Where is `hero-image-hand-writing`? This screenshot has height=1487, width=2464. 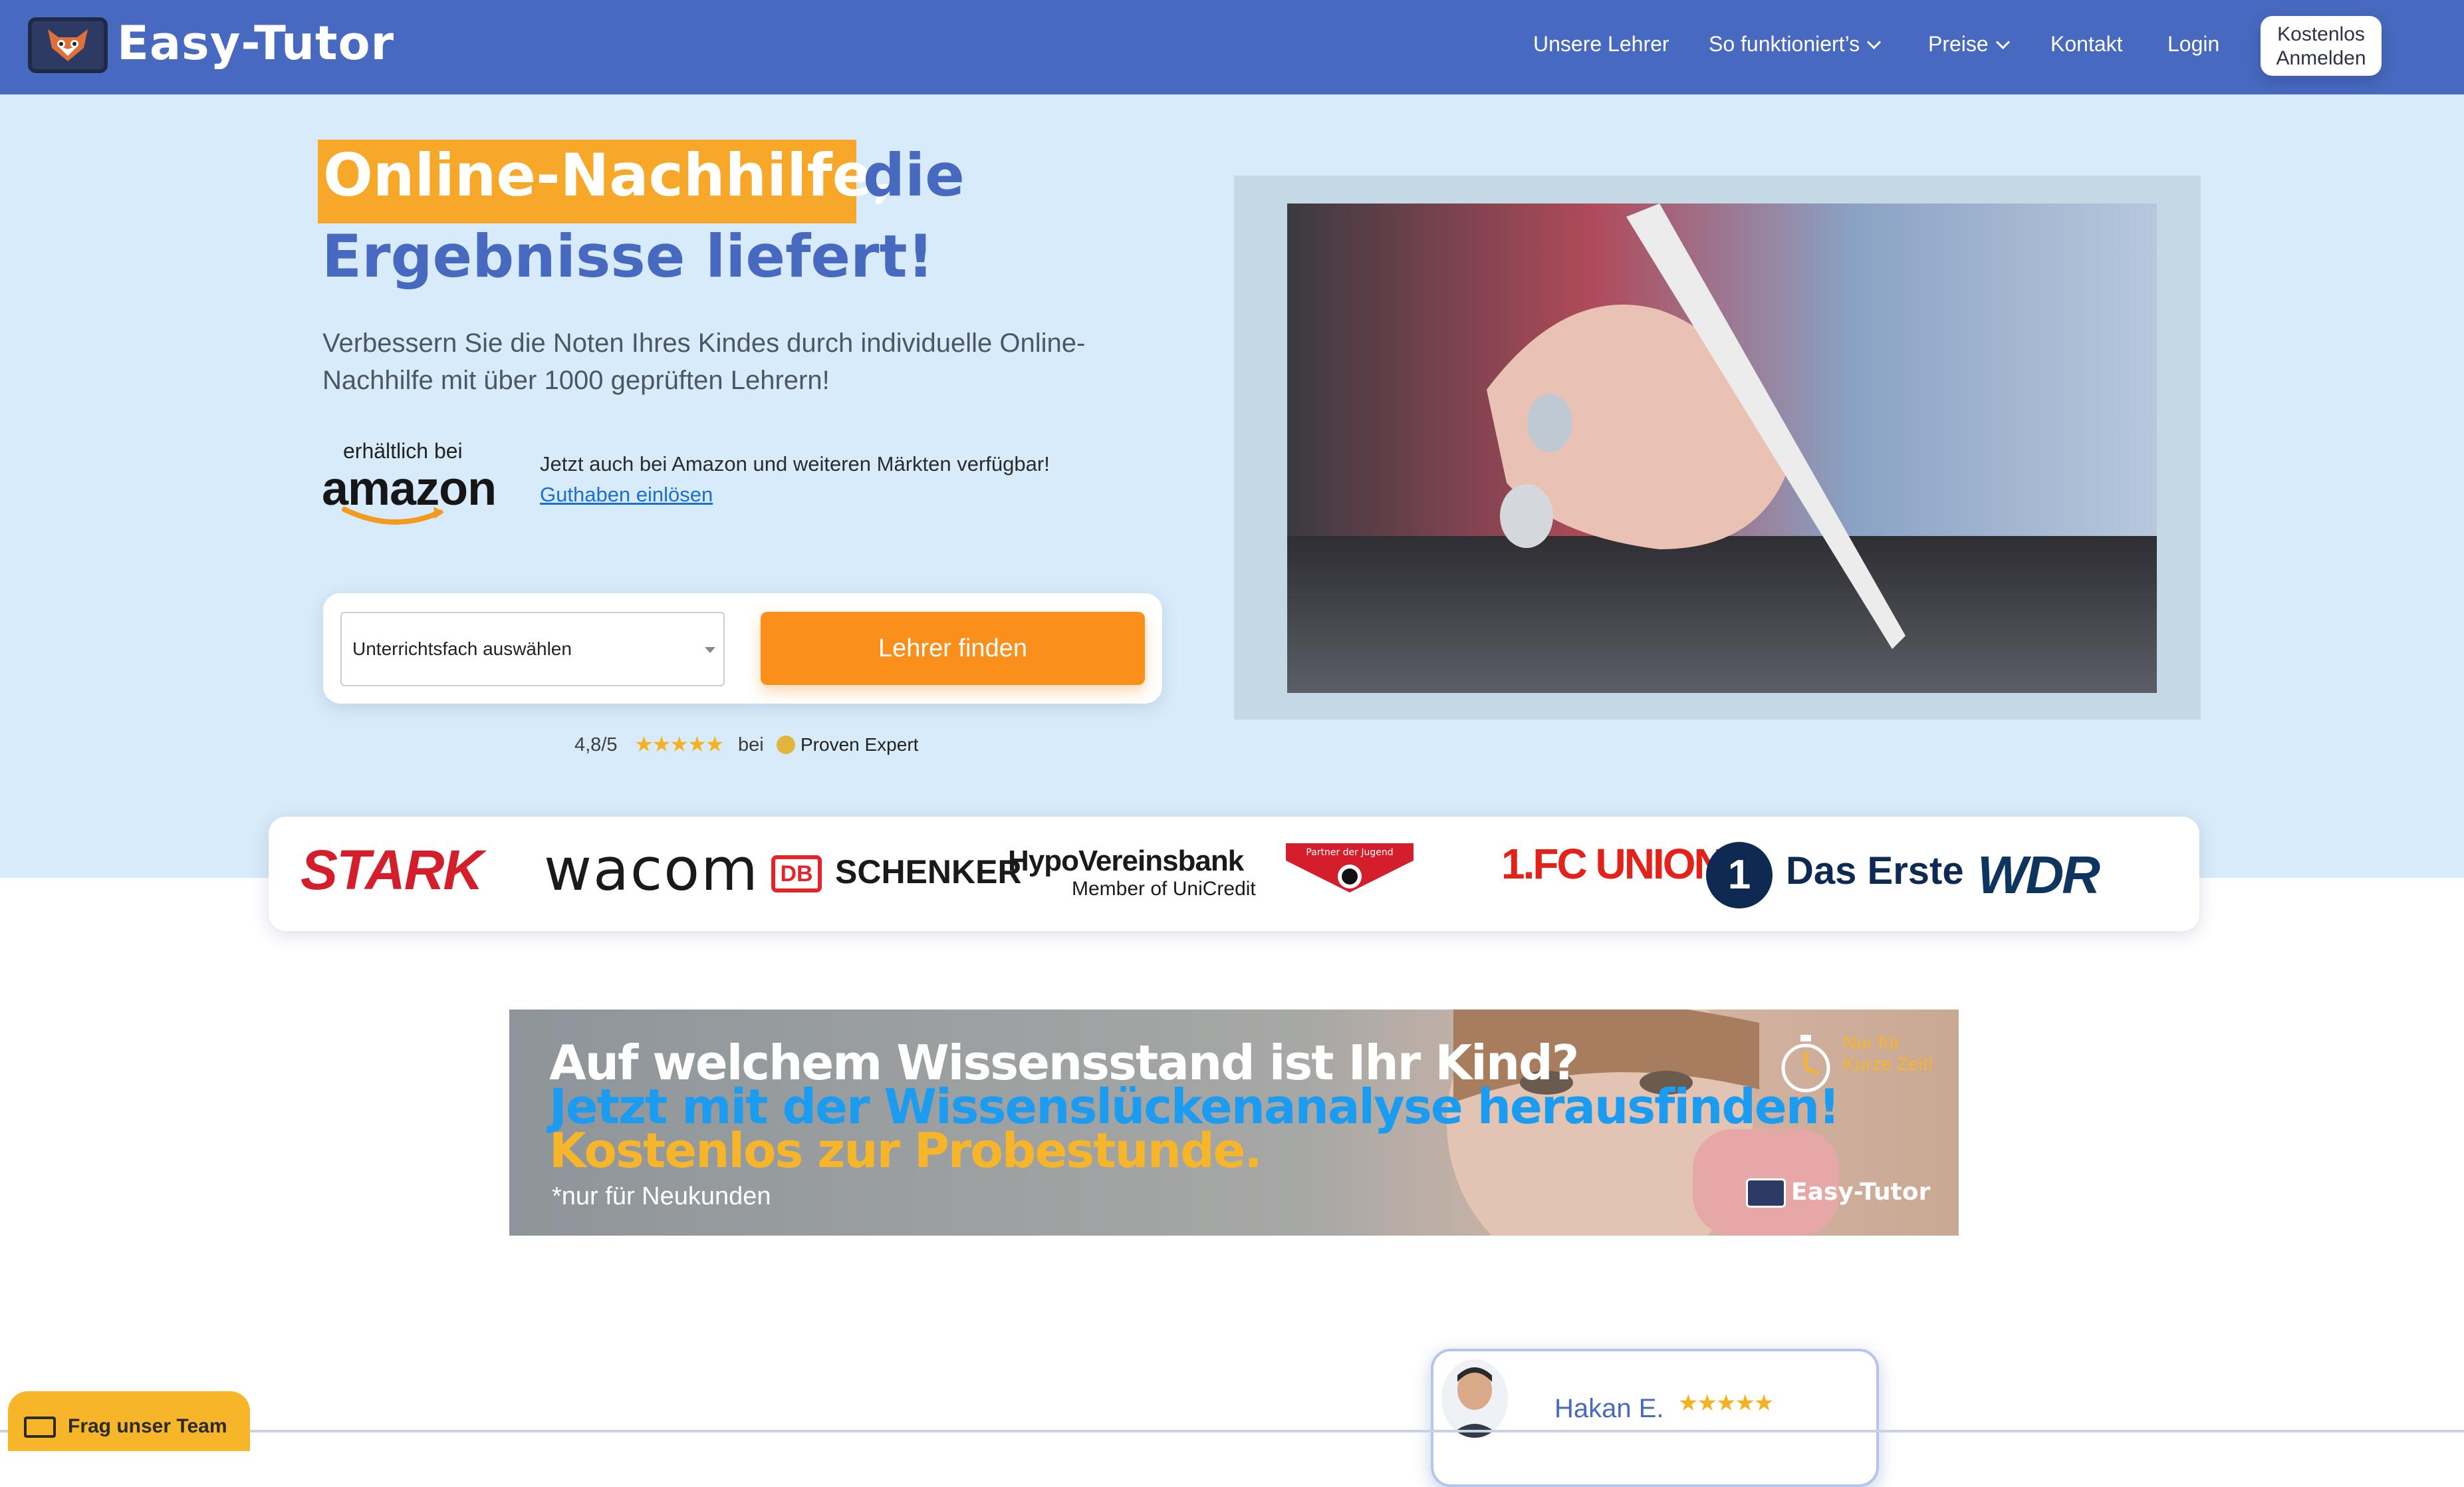 hero-image-hand-writing is located at coordinates (1722, 448).